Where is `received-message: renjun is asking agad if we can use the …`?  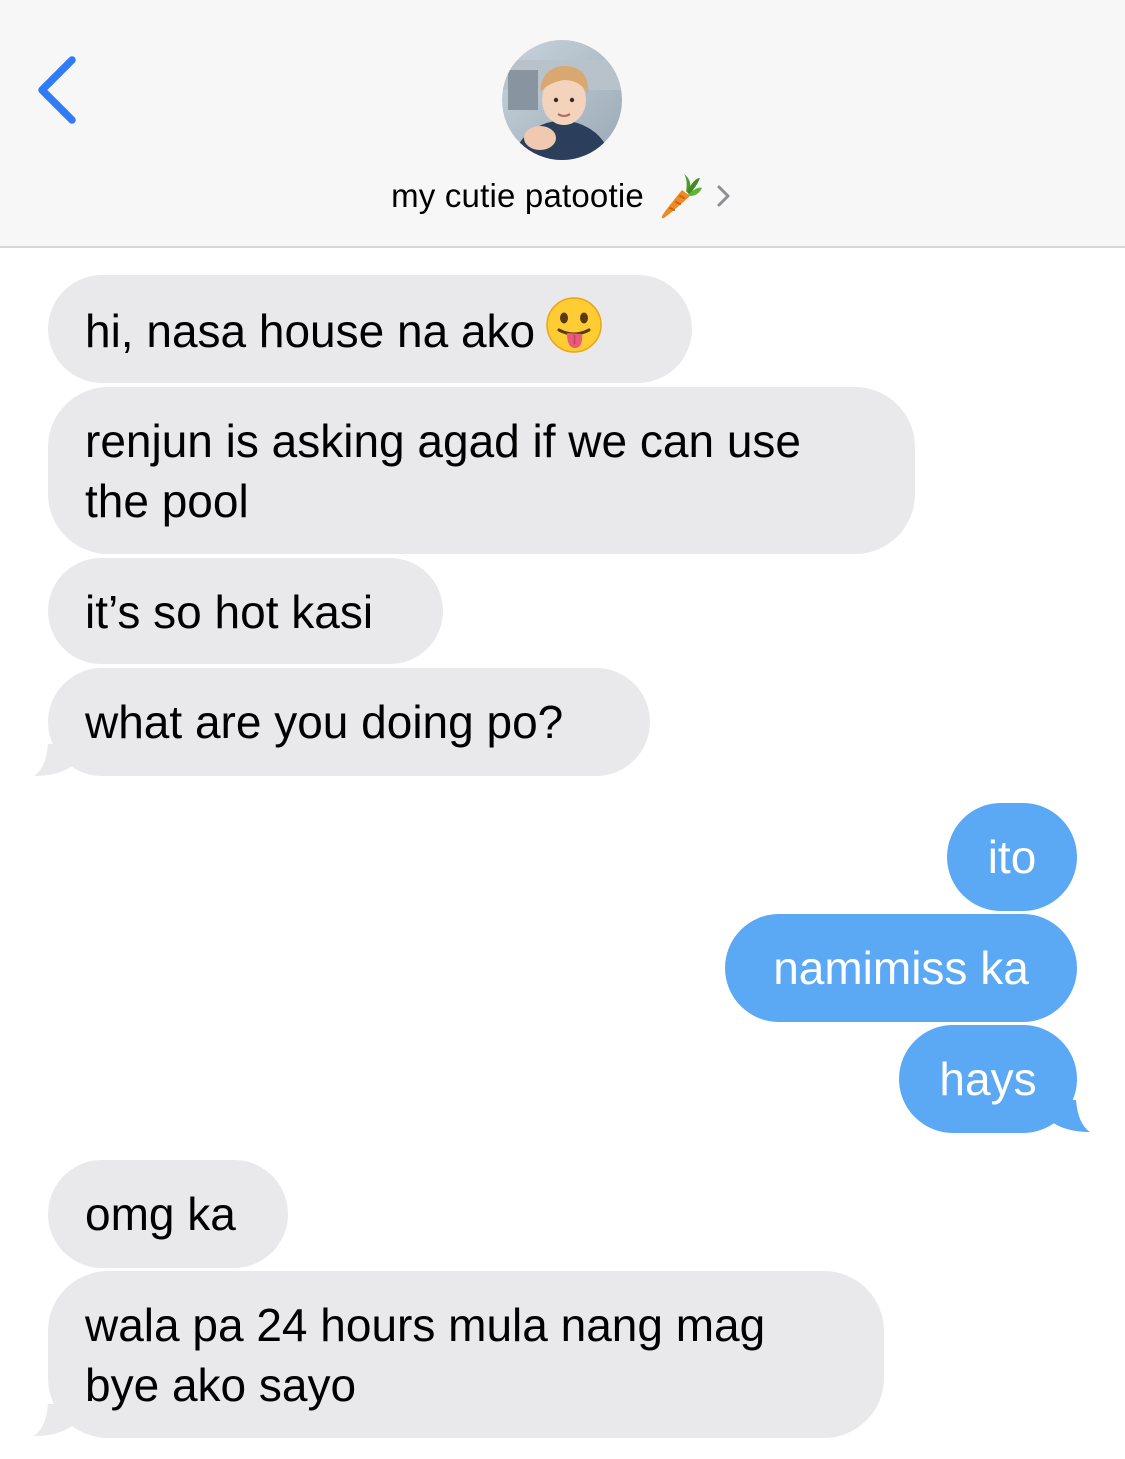 received-message: renjun is asking agad if we can use the … is located at coordinates (481, 470).